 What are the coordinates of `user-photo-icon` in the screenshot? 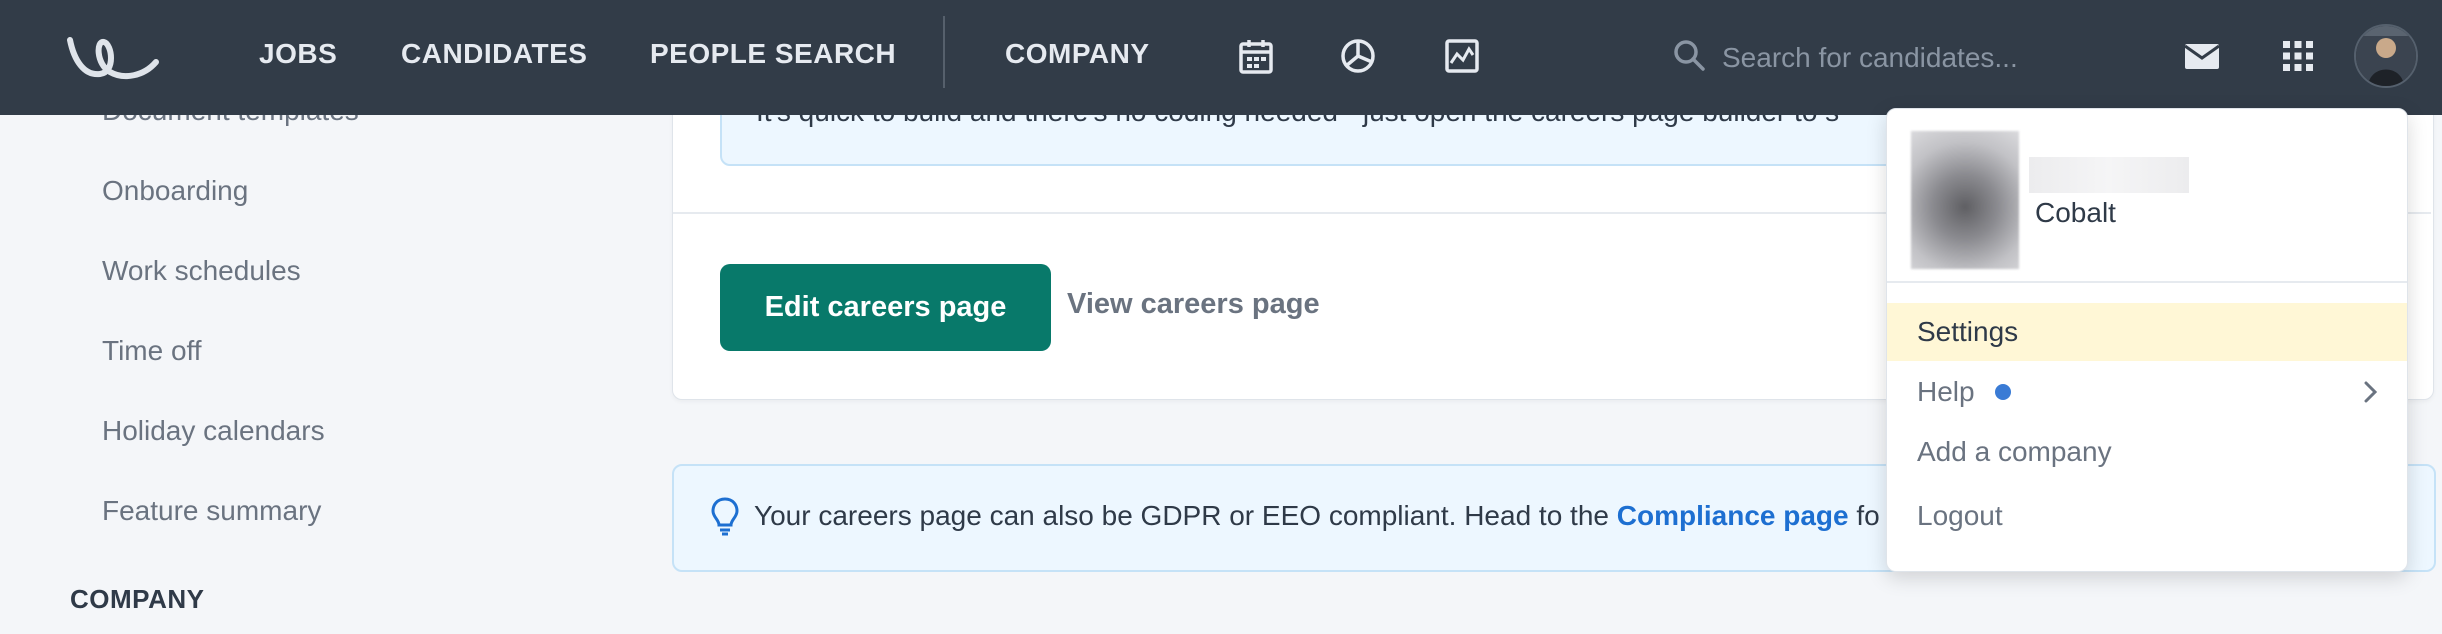 It's located at (2386, 56).